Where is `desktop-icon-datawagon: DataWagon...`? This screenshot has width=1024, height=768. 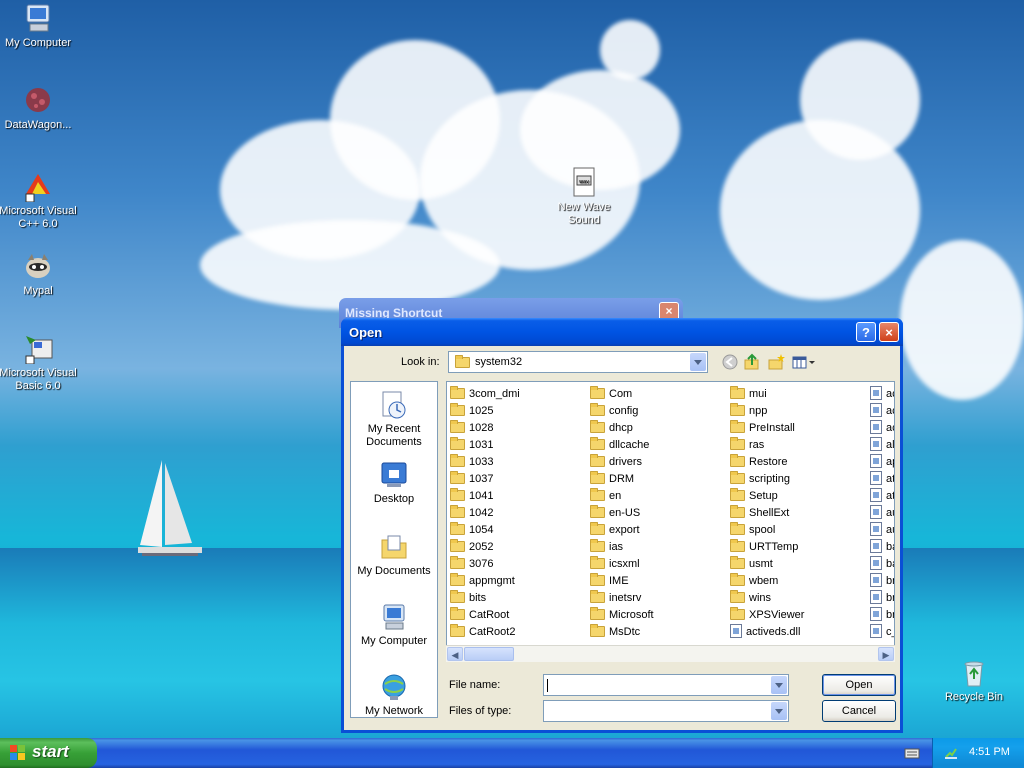
desktop-icon-datawagon: DataWagon... is located at coordinates (40, 108).